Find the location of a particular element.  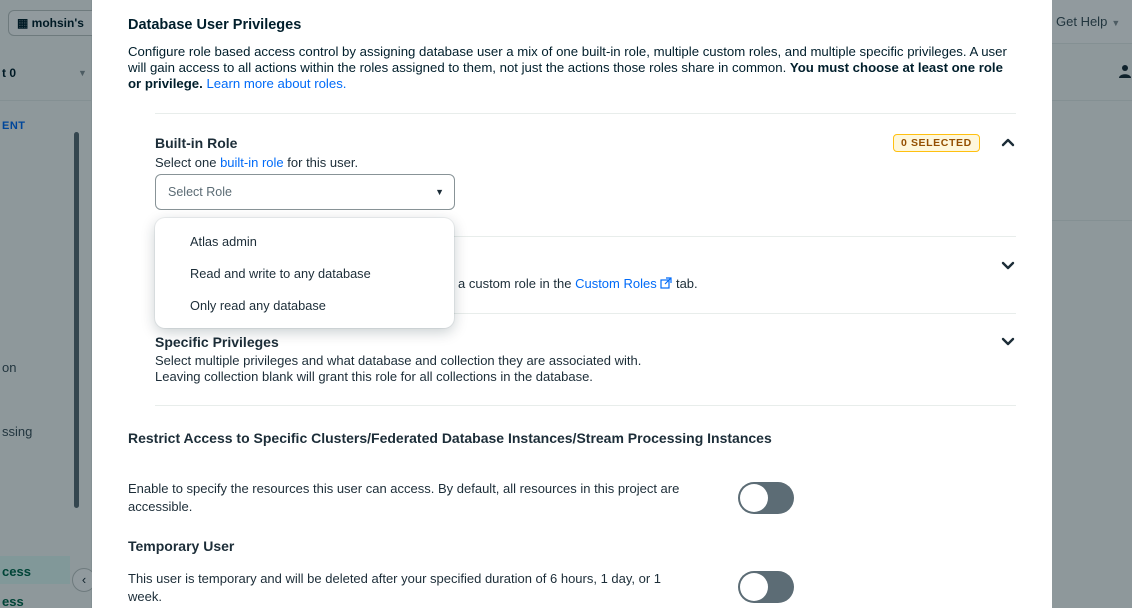

learn-more-link: Learn more about roles. is located at coordinates (276, 83).